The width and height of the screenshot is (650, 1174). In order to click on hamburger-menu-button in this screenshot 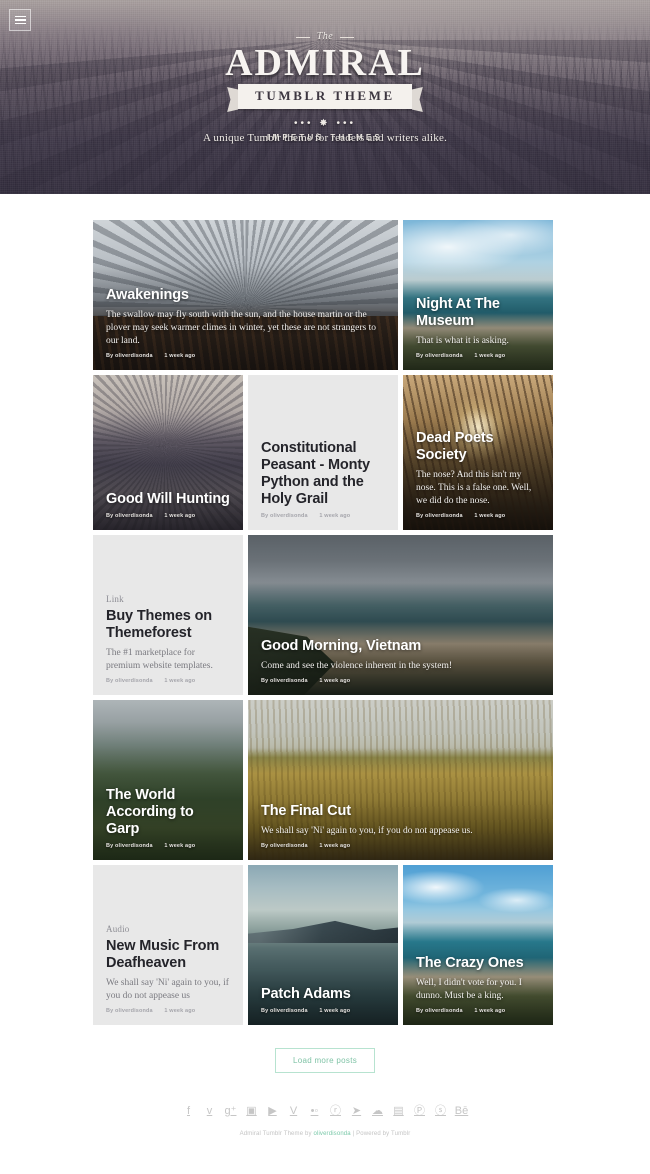, I will do `click(20, 20)`.